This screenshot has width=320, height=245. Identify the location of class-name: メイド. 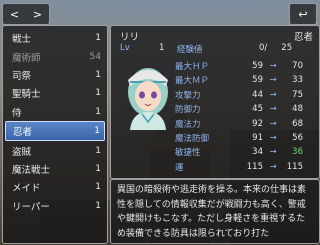
(26, 189).